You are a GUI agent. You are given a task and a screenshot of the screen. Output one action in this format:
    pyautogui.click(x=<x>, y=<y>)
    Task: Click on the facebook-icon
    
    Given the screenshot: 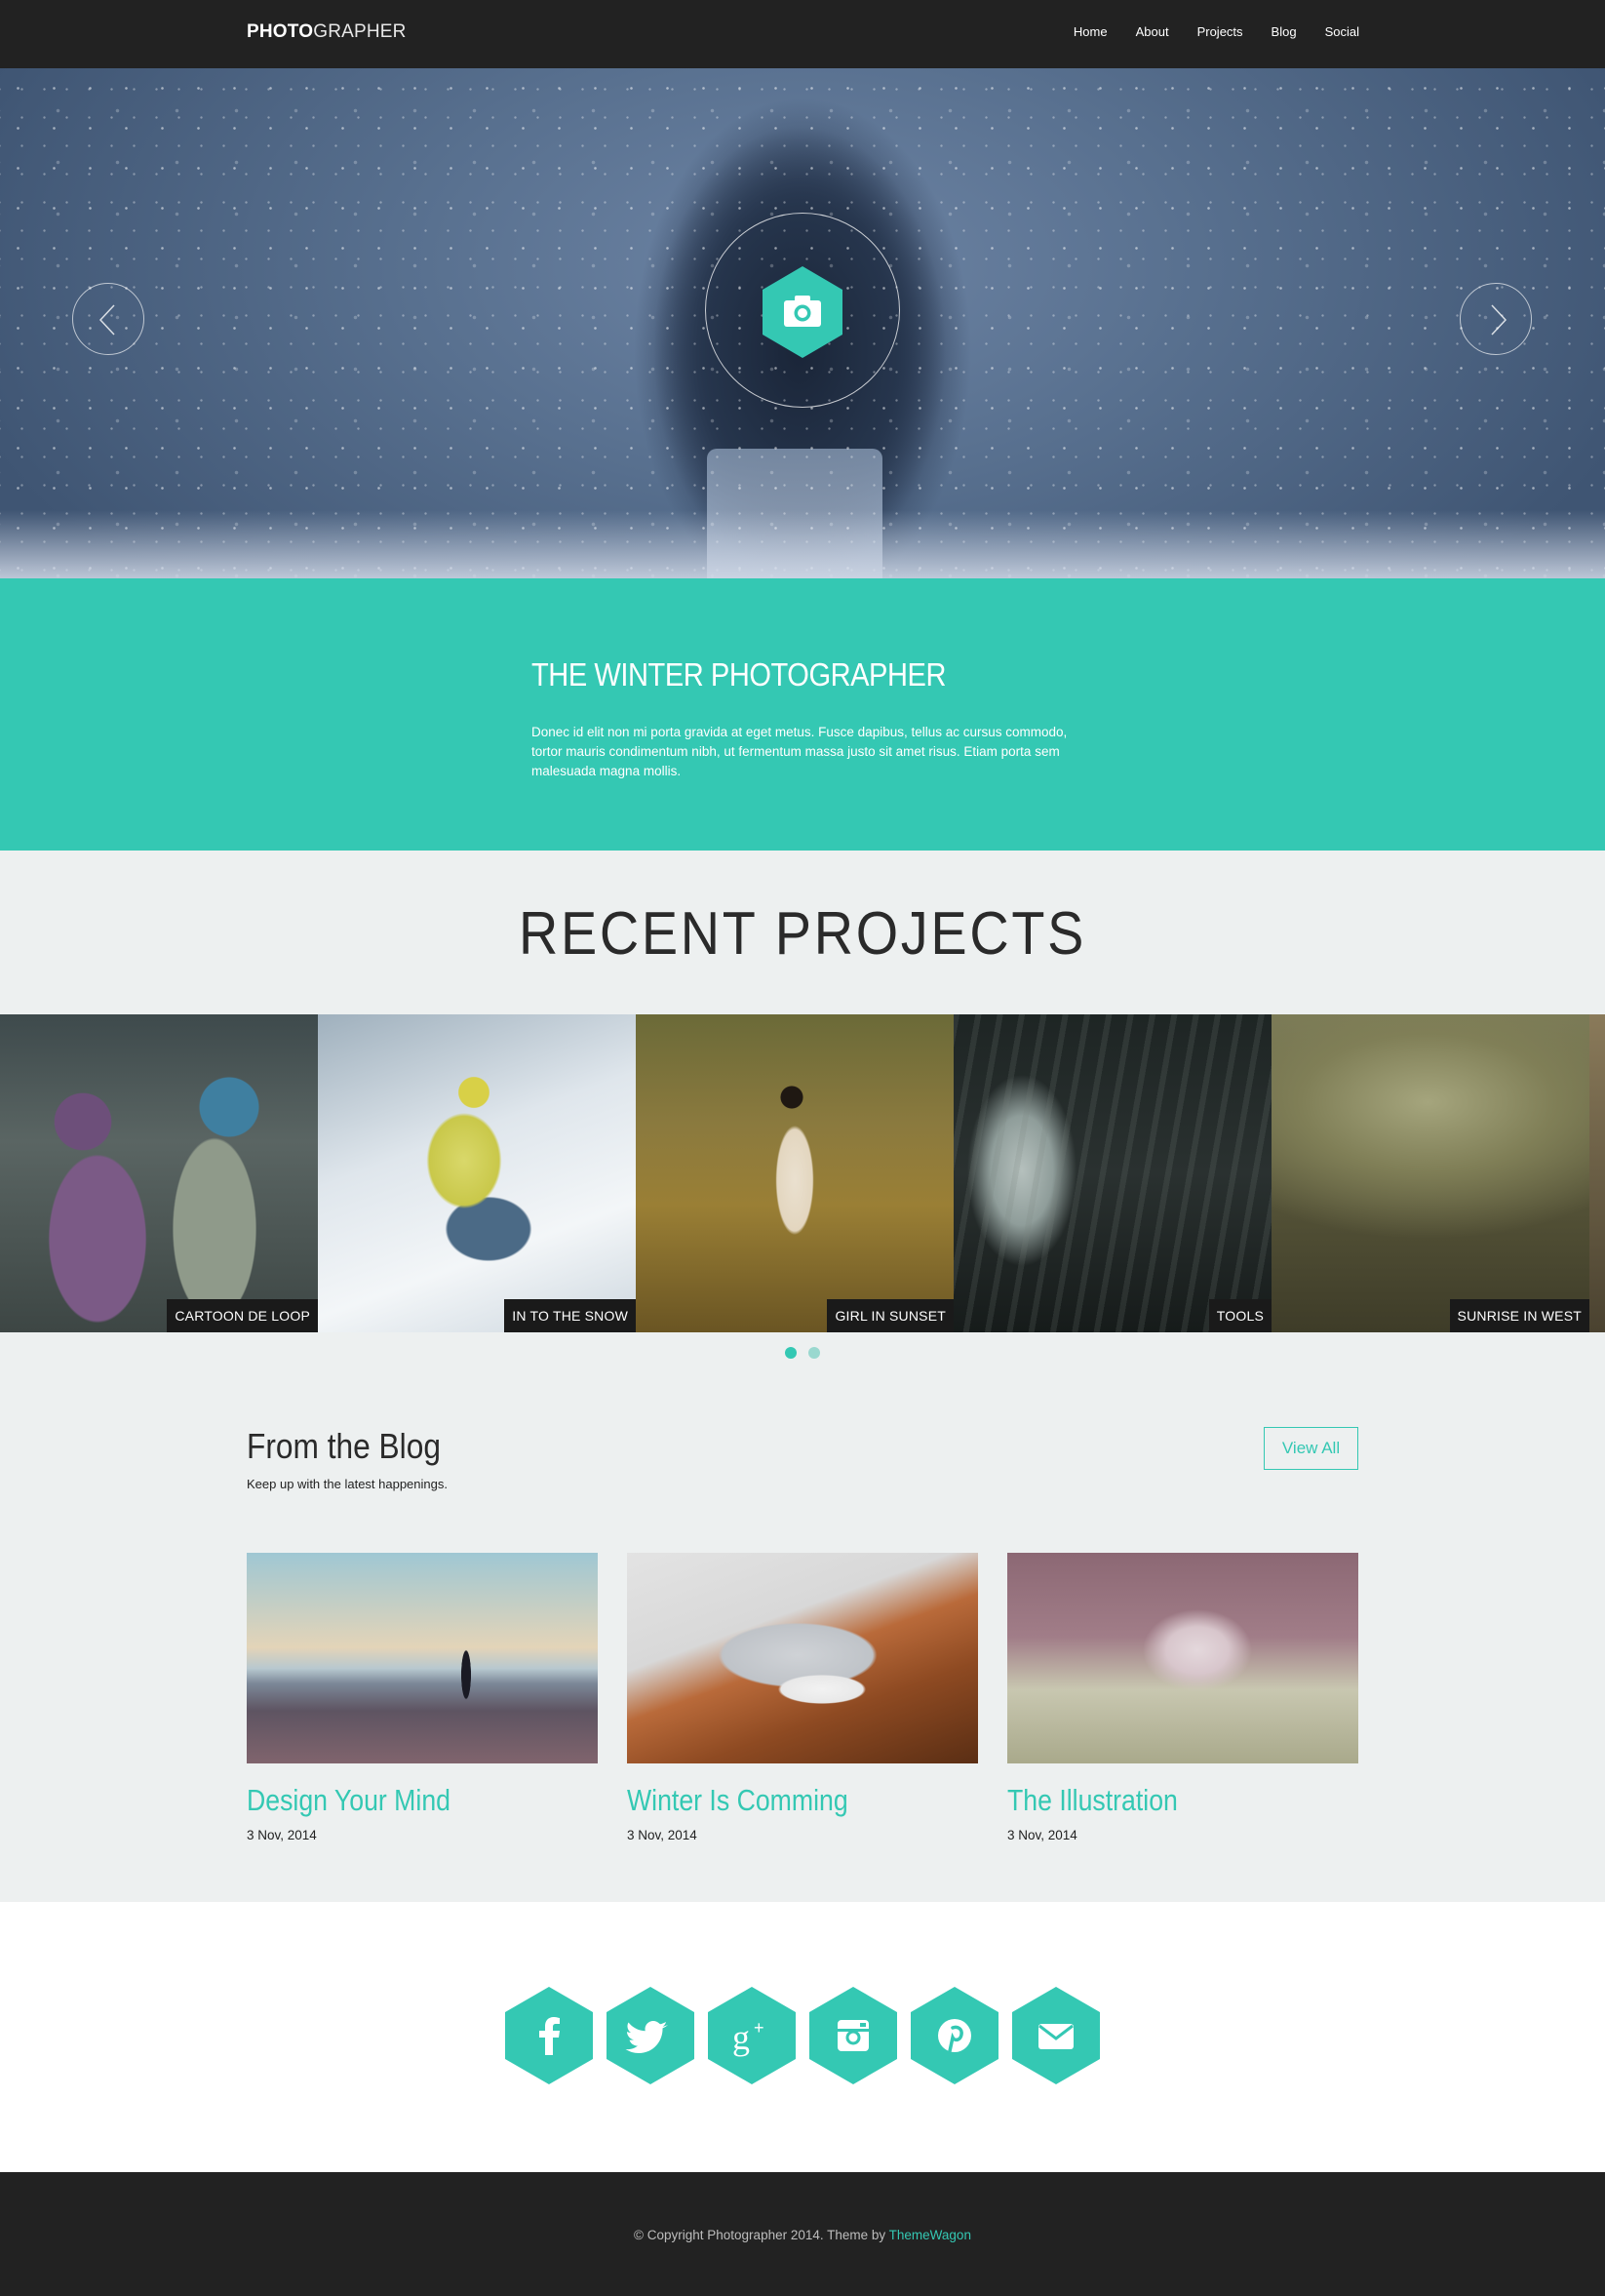 What is the action you would take?
    pyautogui.click(x=549, y=2035)
    